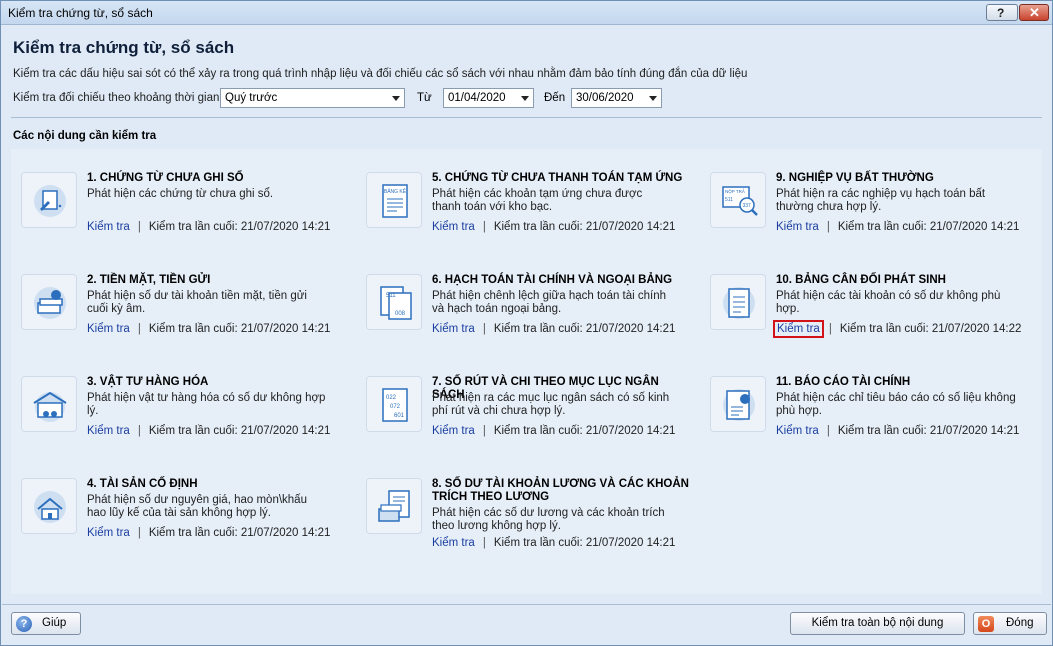 Image resolution: width=1053 pixels, height=646 pixels. I want to click on from-date-picker: 01/04/2020, so click(488, 98).